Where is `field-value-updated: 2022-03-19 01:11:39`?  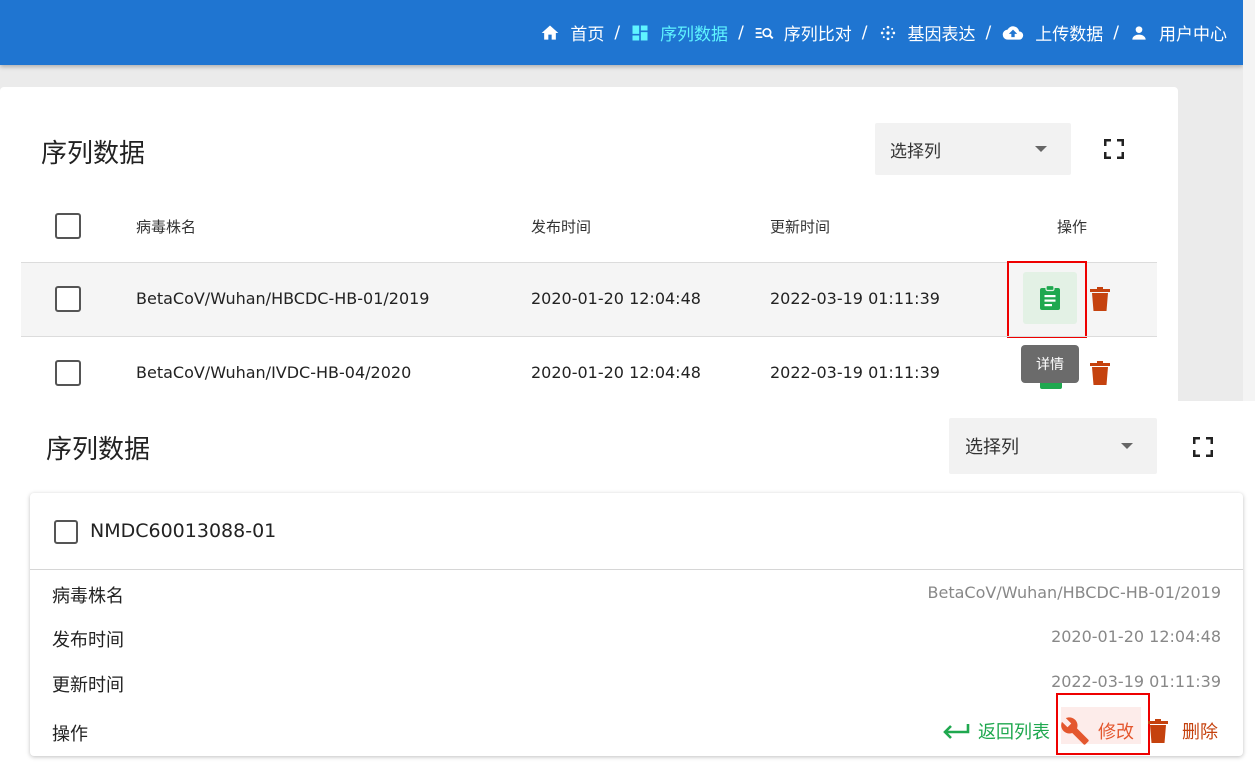
field-value-updated: 2022-03-19 01:11:39 is located at coordinates (1136, 681).